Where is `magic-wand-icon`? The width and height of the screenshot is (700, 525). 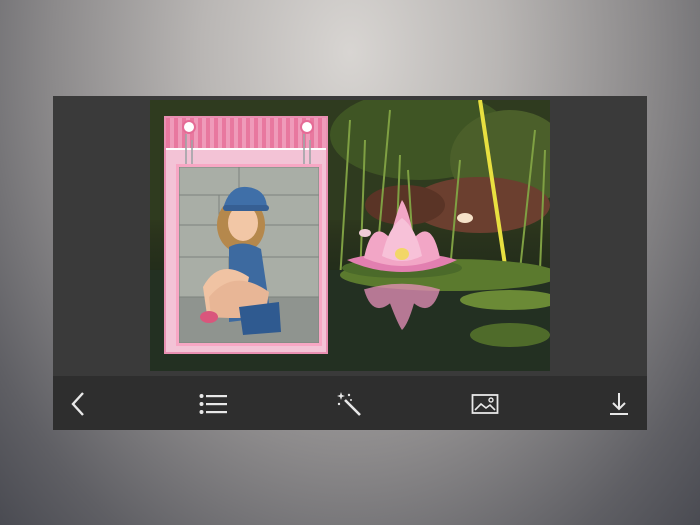 magic-wand-icon is located at coordinates (349, 404).